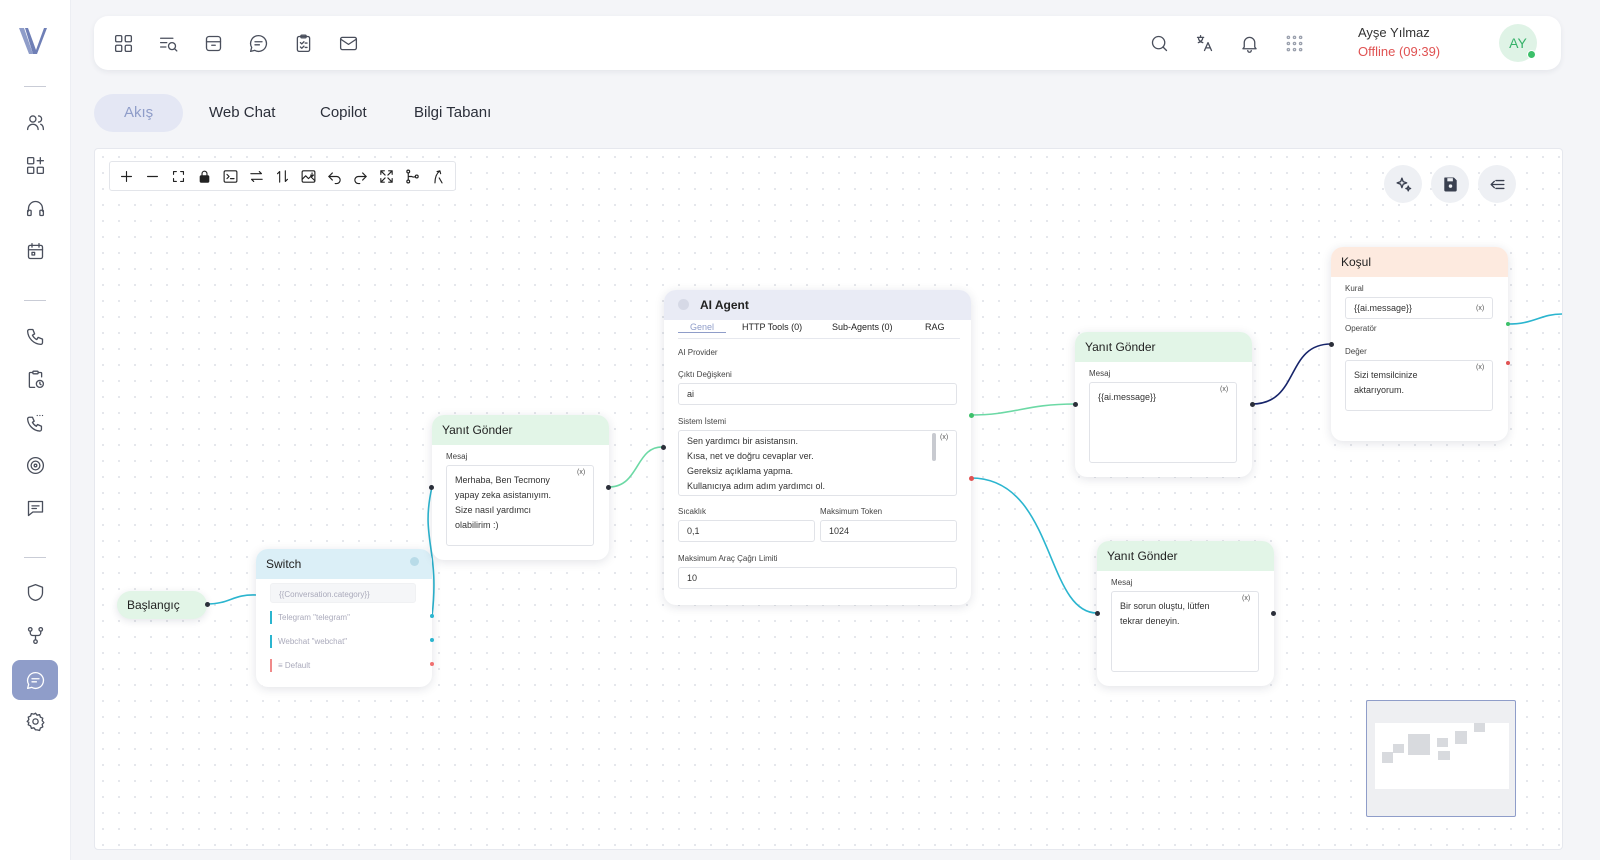  Describe the element at coordinates (153, 605) in the screenshot. I see `start-node-label: Başlangıç` at that location.